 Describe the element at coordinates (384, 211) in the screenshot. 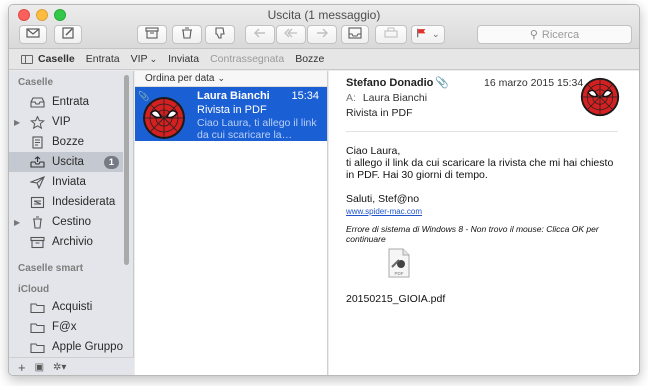

I see `website-link: www.spider-mac.com` at that location.